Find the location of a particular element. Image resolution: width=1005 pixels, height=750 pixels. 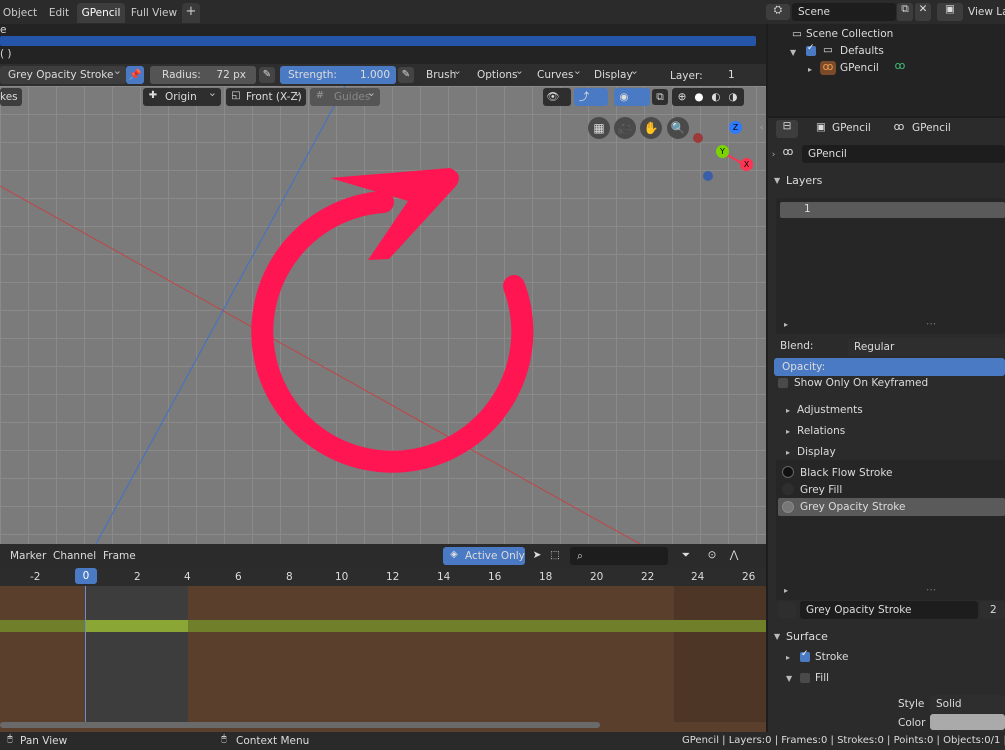

filter-icon: ⏷ is located at coordinates (686, 555).